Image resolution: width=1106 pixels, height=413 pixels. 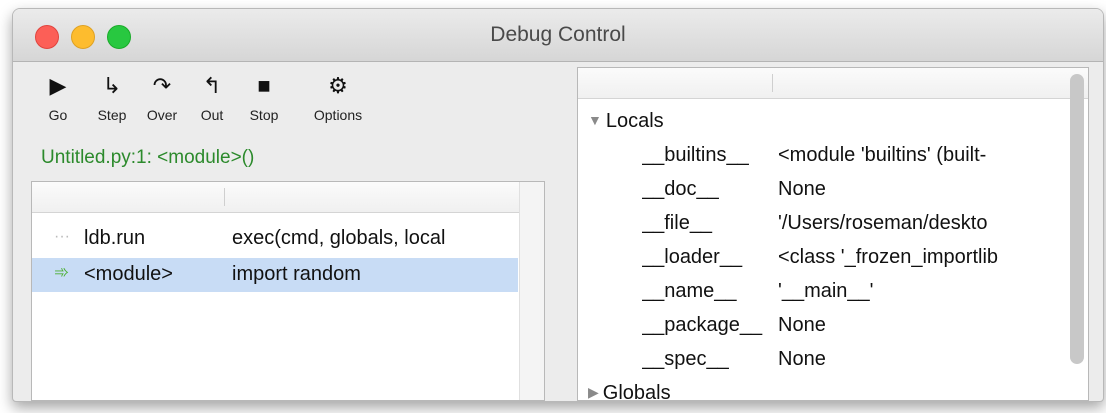 I want to click on step-label: Step, so click(x=112, y=115).